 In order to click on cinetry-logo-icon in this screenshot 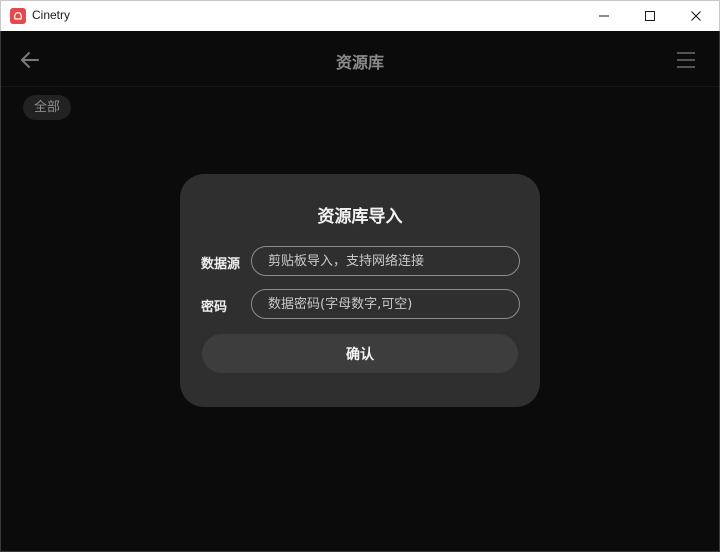, I will do `click(18, 16)`.